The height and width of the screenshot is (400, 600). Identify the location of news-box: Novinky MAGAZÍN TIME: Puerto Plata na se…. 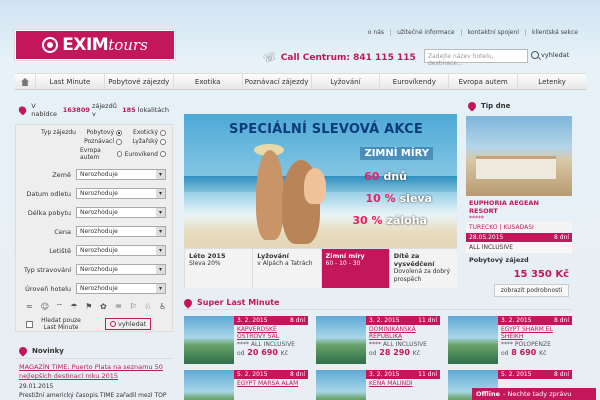
(94, 372).